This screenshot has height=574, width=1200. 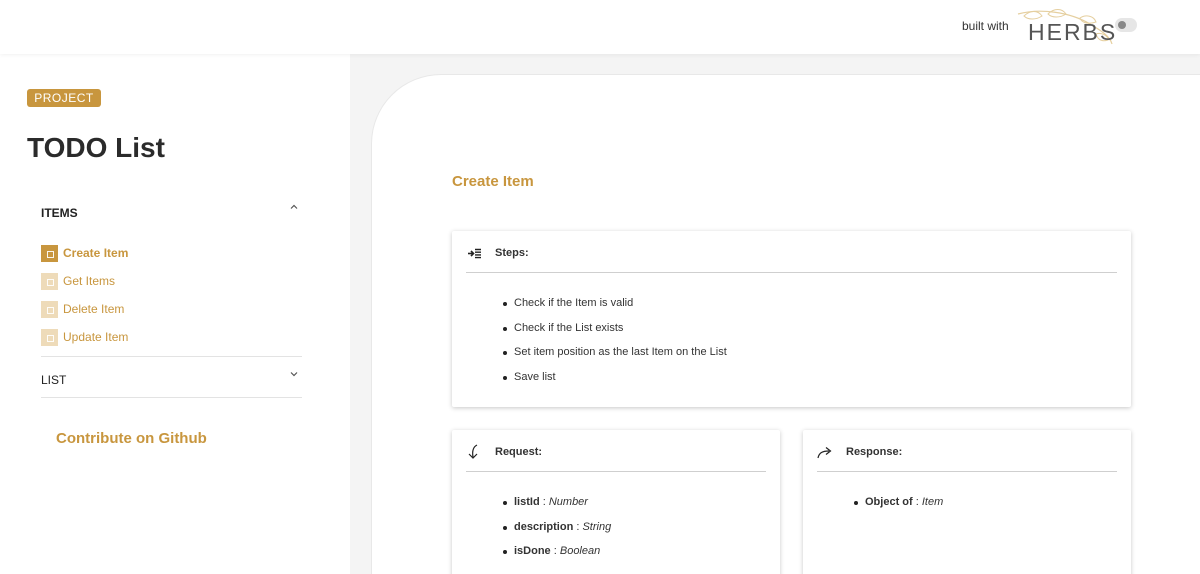 I want to click on page-title: Create Item, so click(x=493, y=181).